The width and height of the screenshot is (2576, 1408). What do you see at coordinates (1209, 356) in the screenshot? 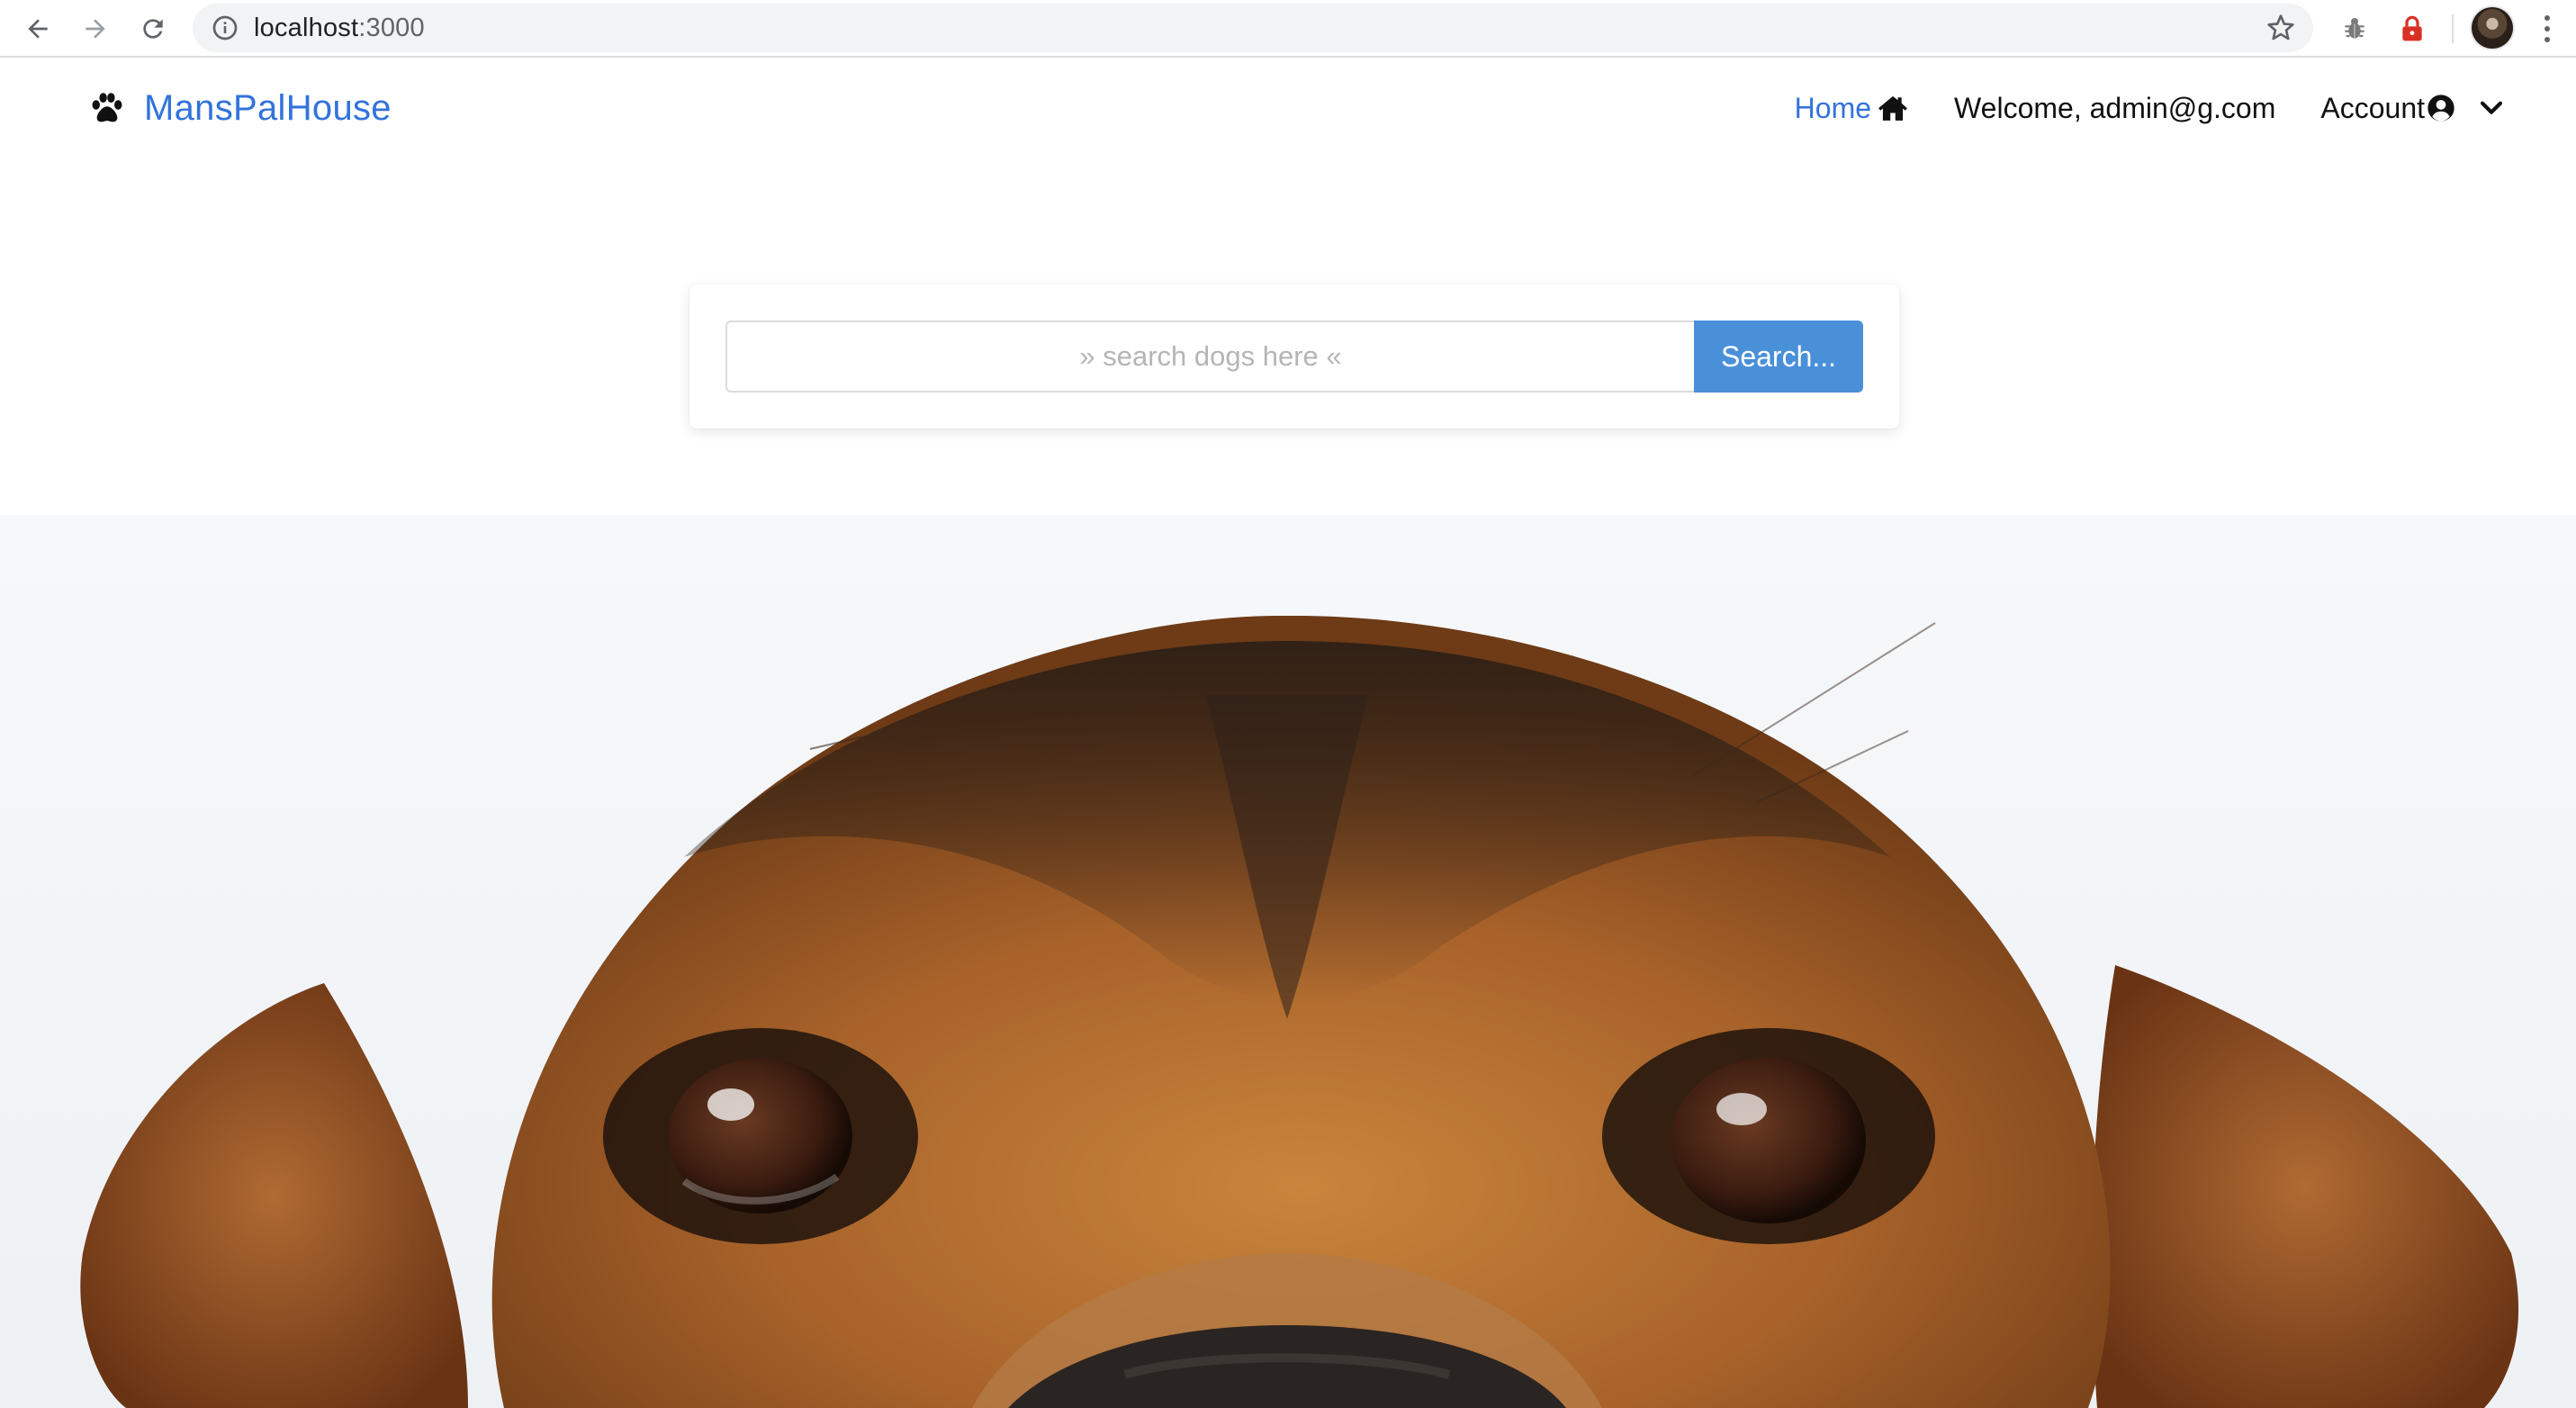
I see `search-input` at bounding box center [1209, 356].